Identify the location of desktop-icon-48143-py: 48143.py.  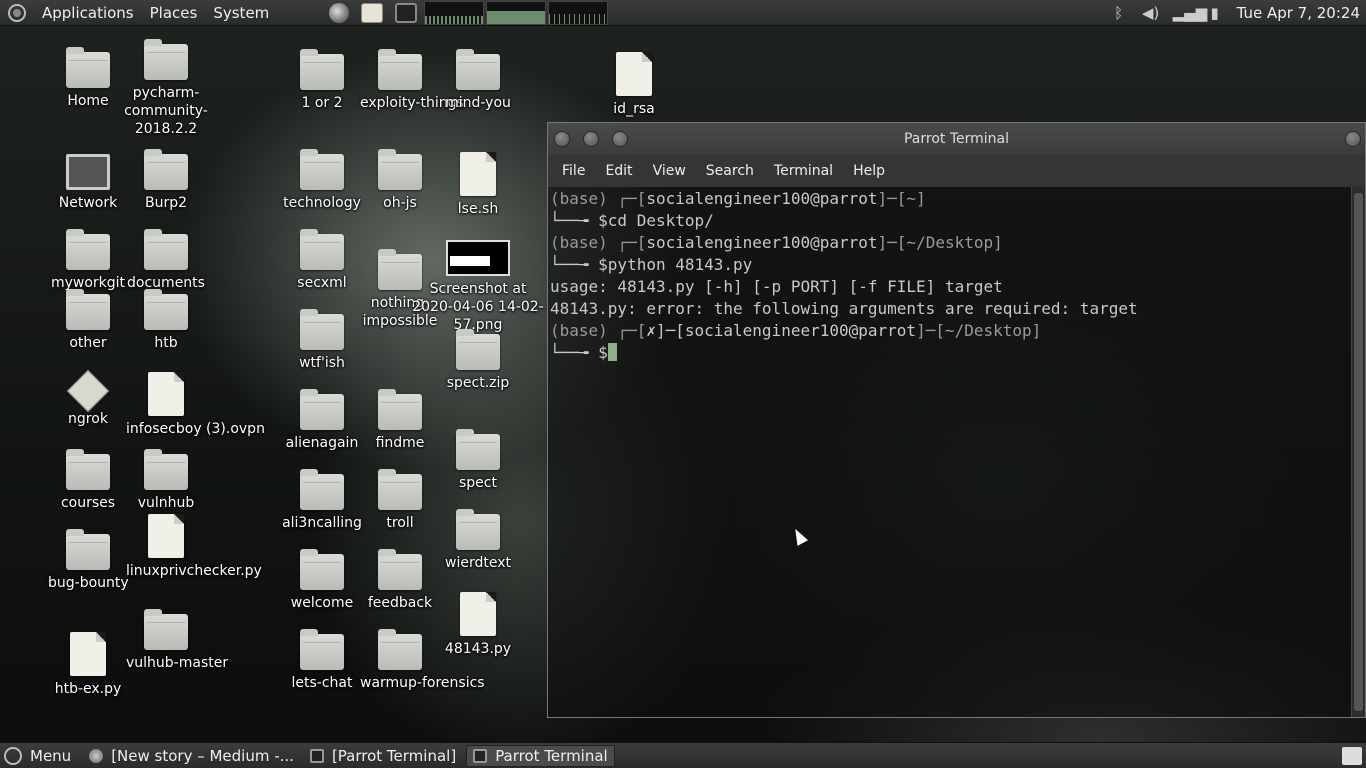
(478, 625).